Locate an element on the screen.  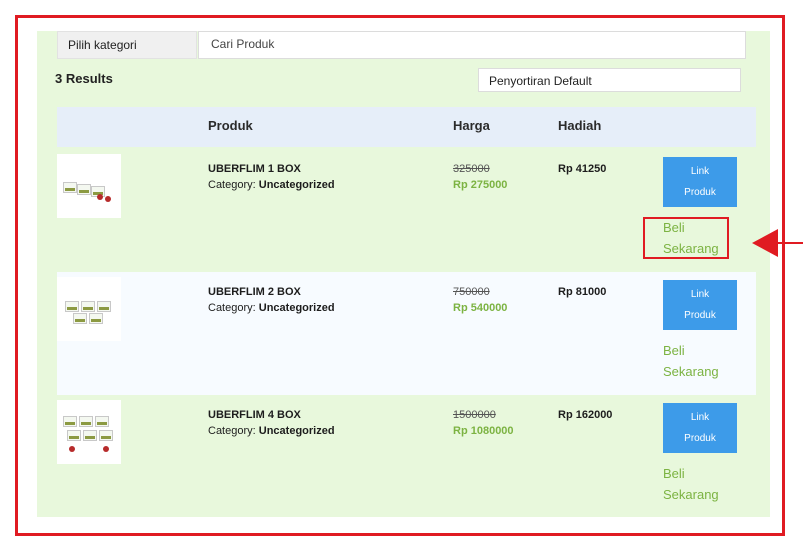
product-name: UBERFLIM 4 BOX is located at coordinates (254, 415).